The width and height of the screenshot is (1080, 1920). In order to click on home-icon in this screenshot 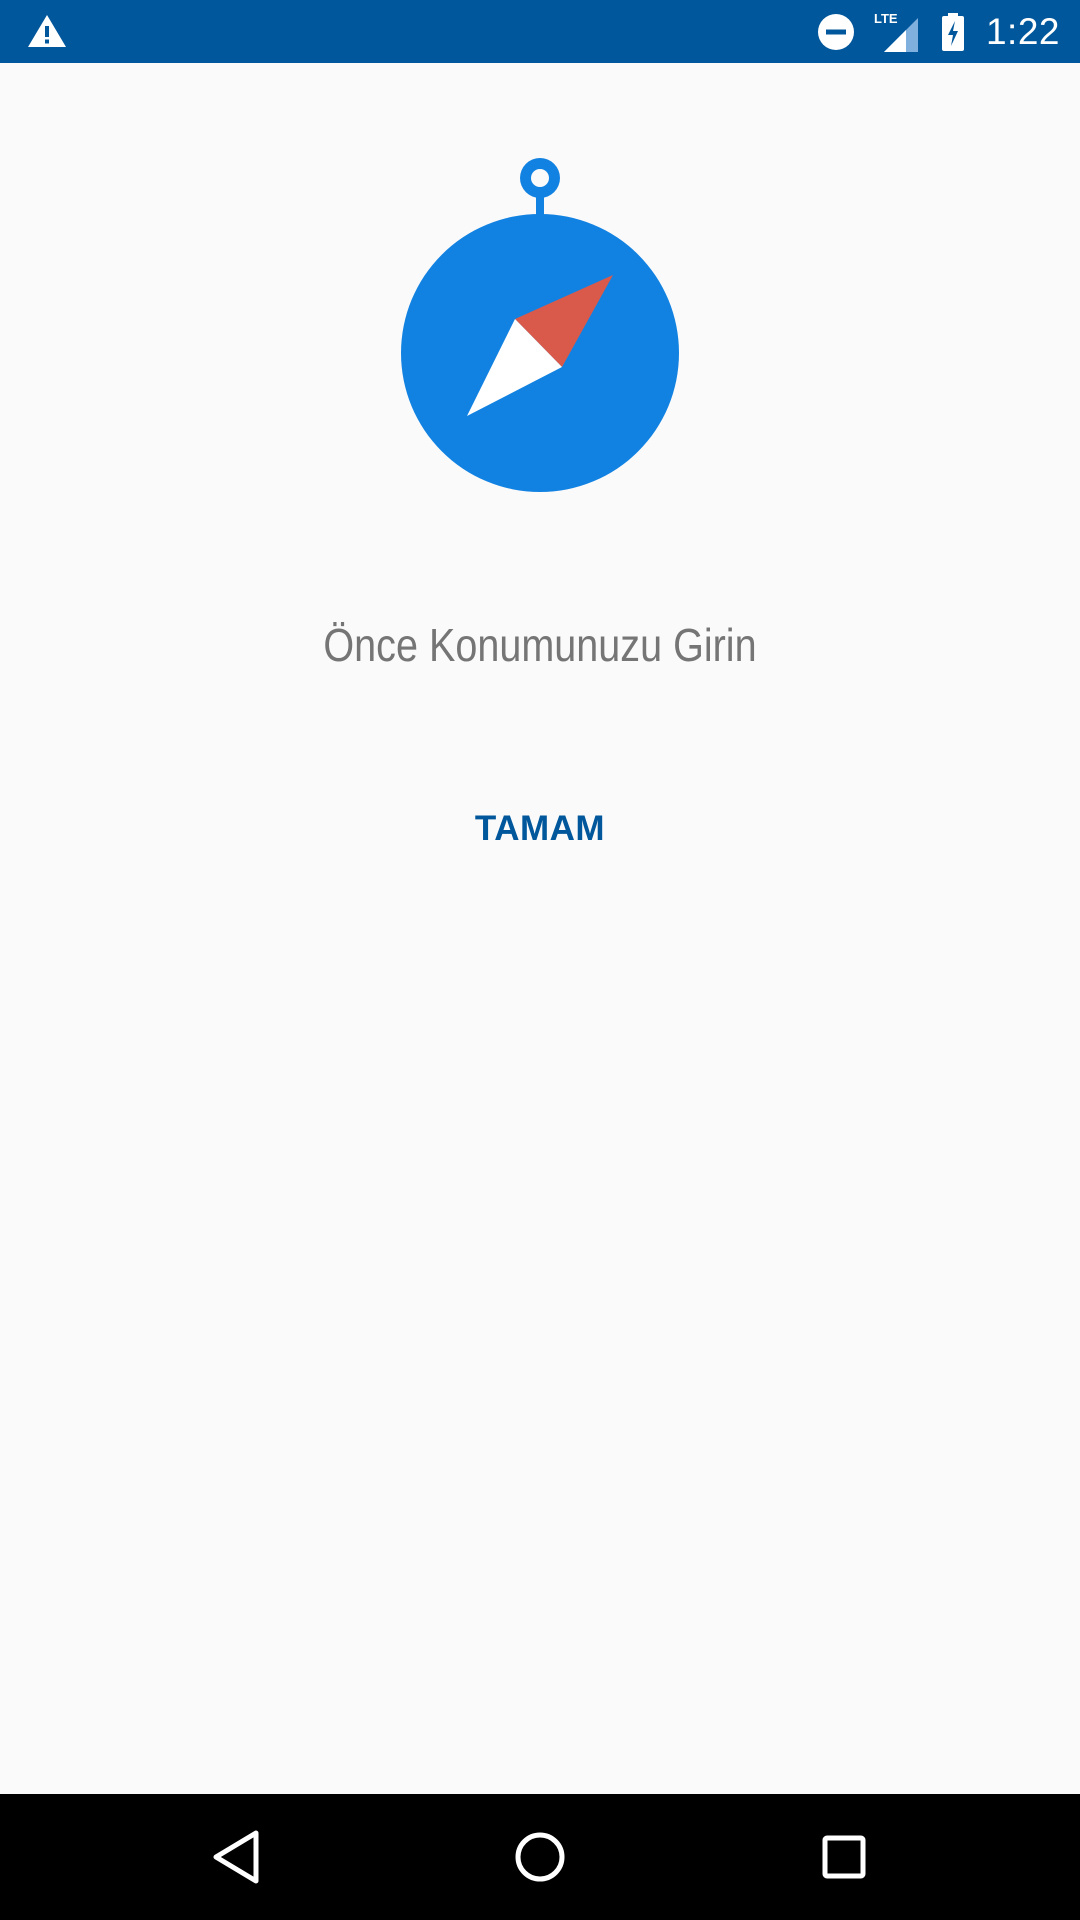, I will do `click(540, 1857)`.